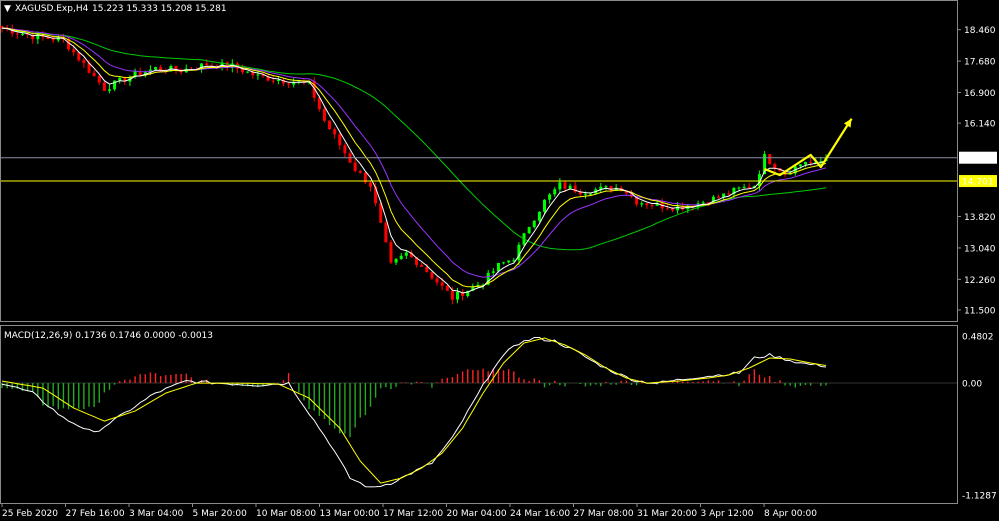  What do you see at coordinates (808, 147) in the screenshot?
I see `forecast-arrow` at bounding box center [808, 147].